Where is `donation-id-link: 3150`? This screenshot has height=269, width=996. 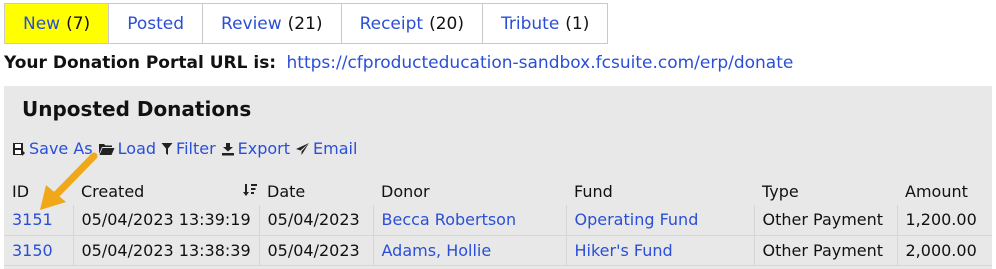
donation-id-link: 3150 is located at coordinates (32, 250).